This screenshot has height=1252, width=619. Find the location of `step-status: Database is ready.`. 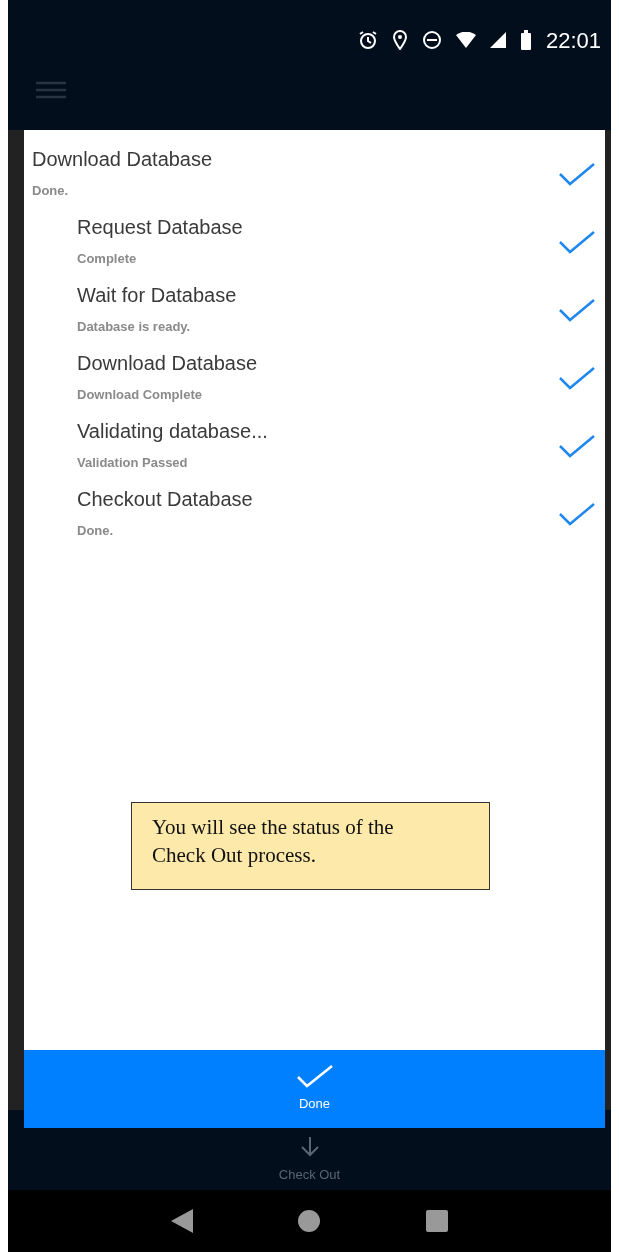

step-status: Database is ready. is located at coordinates (134, 327).